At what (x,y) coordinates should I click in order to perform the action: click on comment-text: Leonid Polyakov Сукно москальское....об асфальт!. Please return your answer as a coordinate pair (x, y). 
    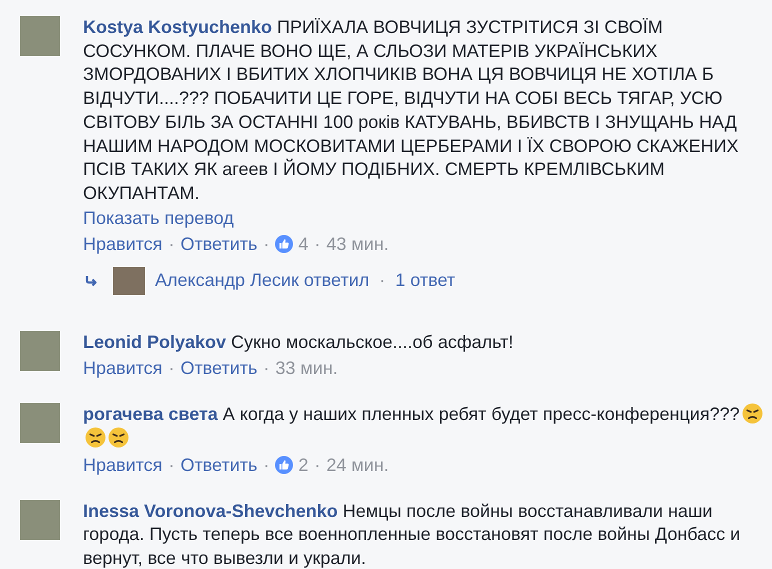
    Looking at the image, I should click on (298, 342).